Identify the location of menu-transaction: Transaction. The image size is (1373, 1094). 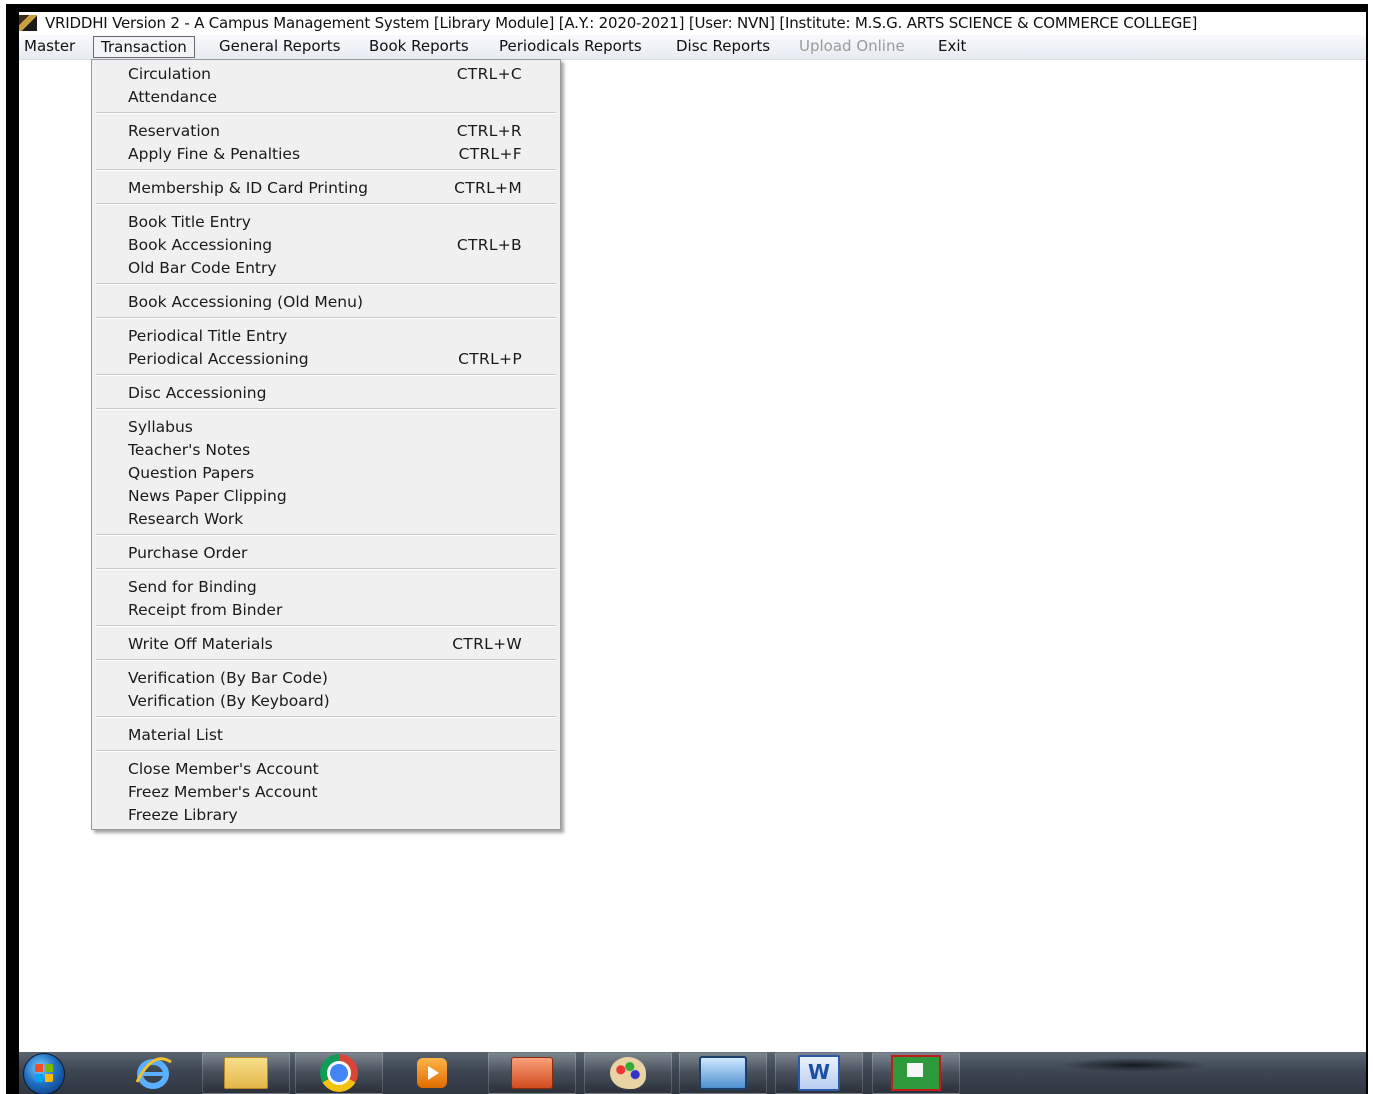
(144, 47).